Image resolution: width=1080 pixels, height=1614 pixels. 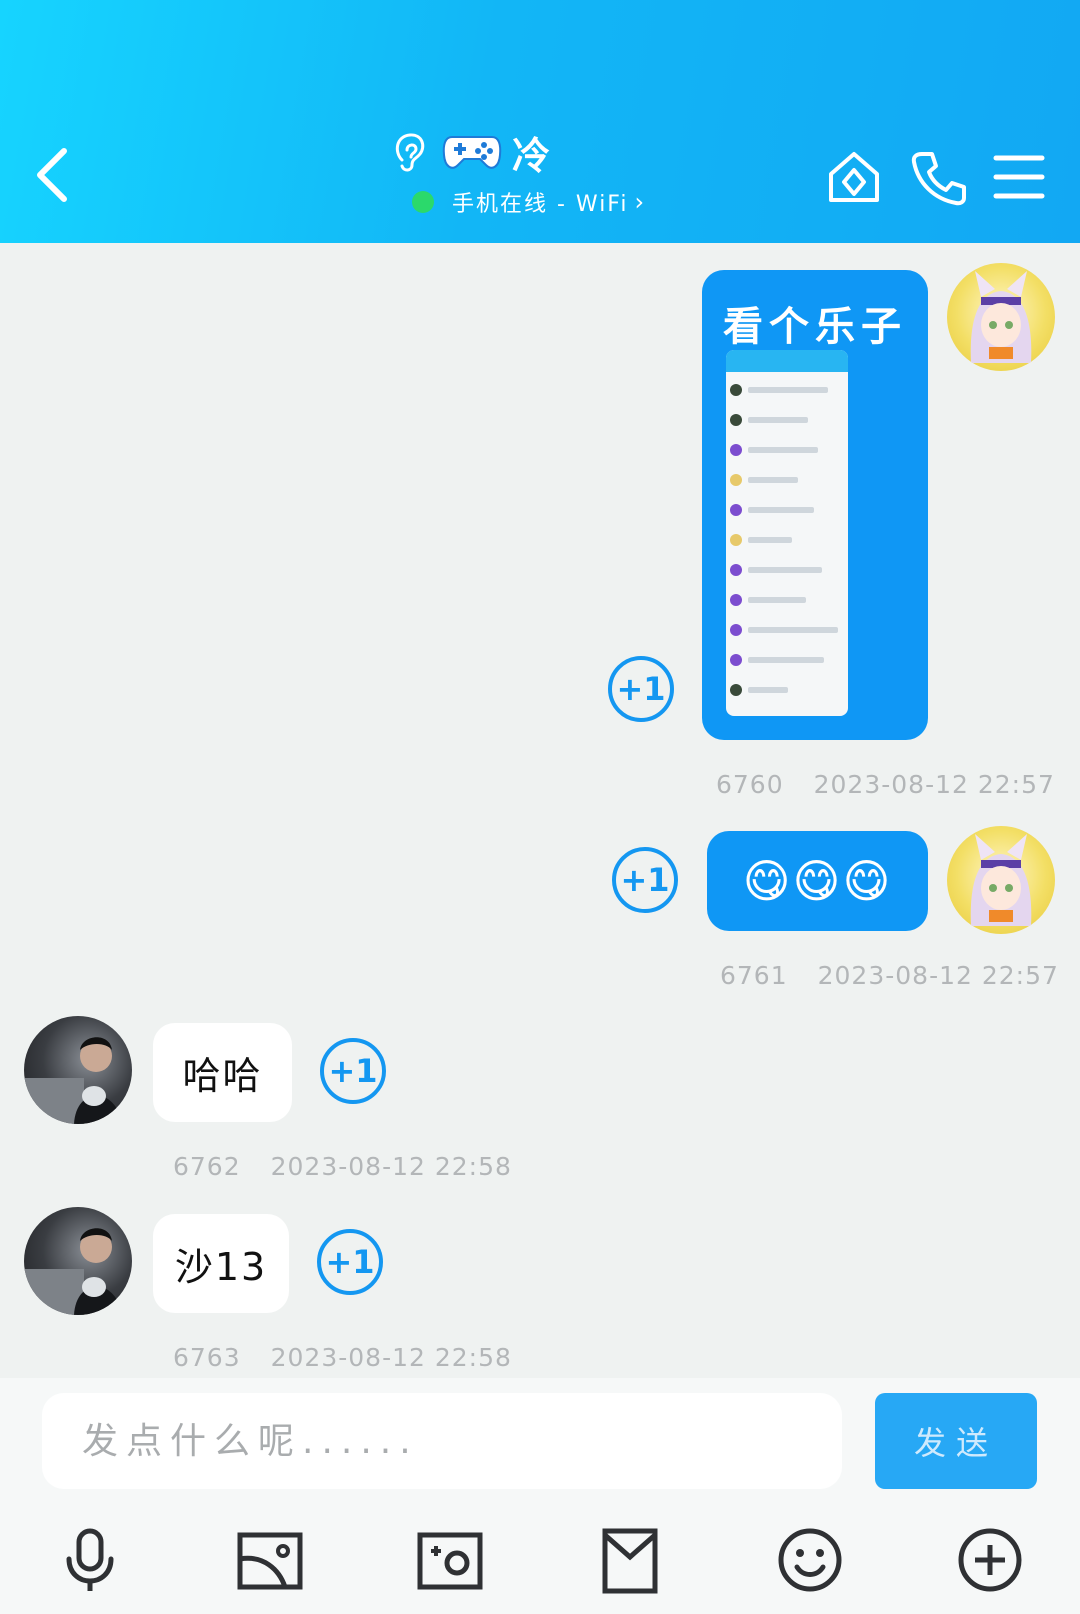 What do you see at coordinates (222, 1076) in the screenshot?
I see `message-text: 哈哈` at bounding box center [222, 1076].